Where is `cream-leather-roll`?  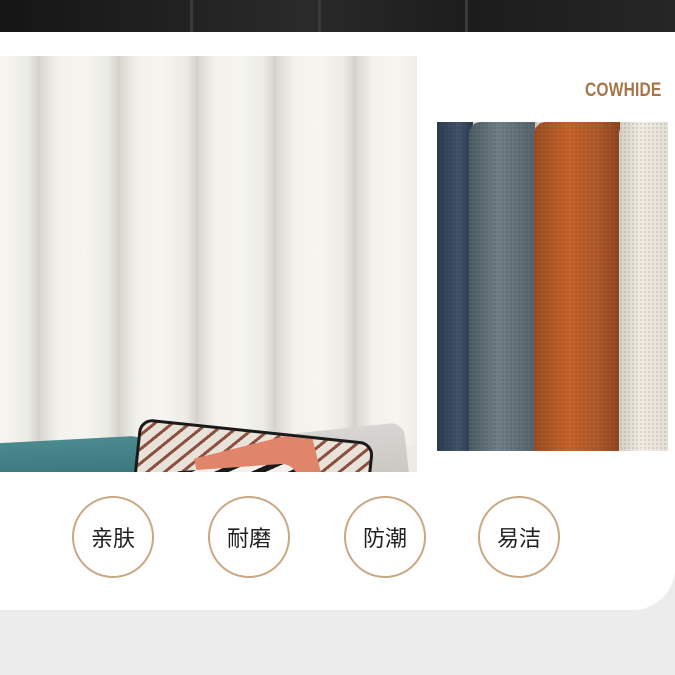 cream-leather-roll is located at coordinates (643, 286).